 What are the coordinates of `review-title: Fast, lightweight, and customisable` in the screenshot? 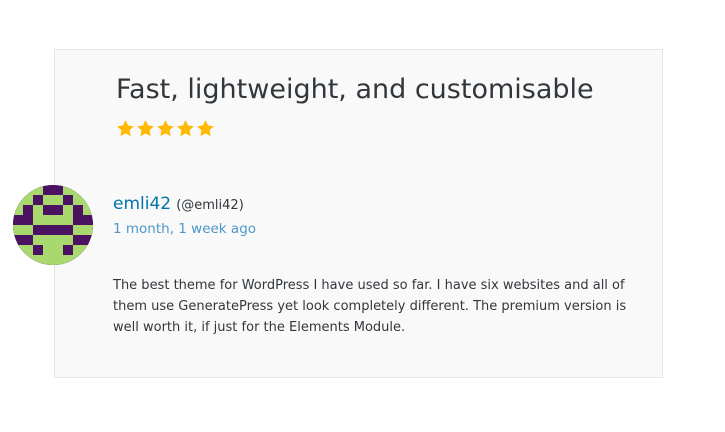 It's located at (355, 89).